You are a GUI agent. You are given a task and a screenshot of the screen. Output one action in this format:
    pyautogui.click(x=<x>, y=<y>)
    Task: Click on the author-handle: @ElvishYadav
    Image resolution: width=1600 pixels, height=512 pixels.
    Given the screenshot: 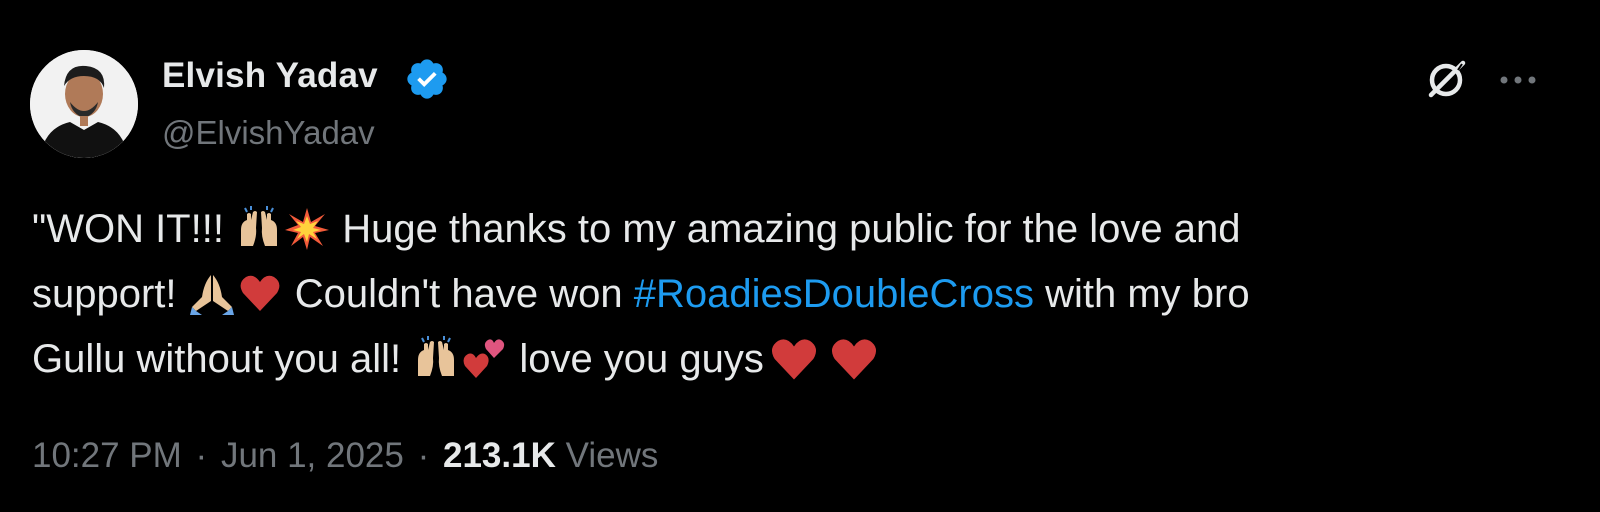 What is the action you would take?
    pyautogui.click(x=268, y=133)
    